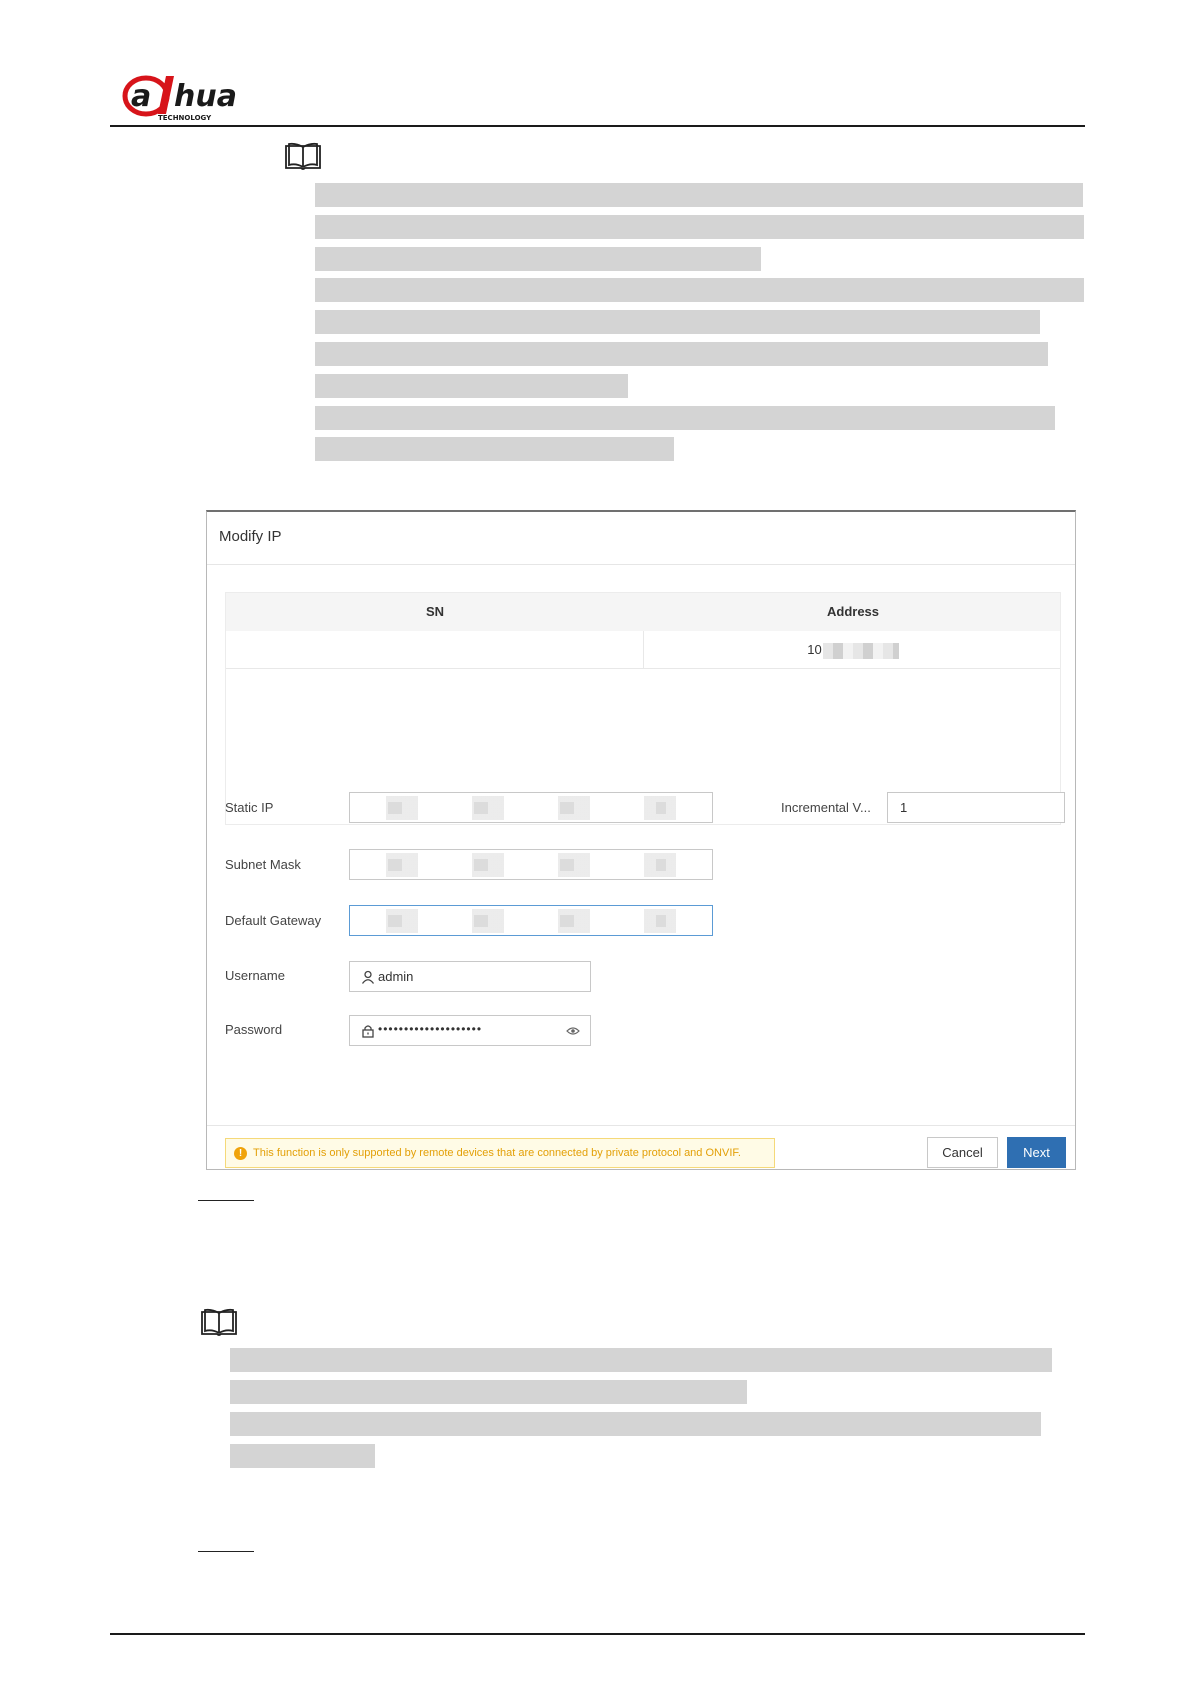 This screenshot has width=1191, height=1684. Describe the element at coordinates (641, 1125) in the screenshot. I see `dialog-footer-divider` at that location.